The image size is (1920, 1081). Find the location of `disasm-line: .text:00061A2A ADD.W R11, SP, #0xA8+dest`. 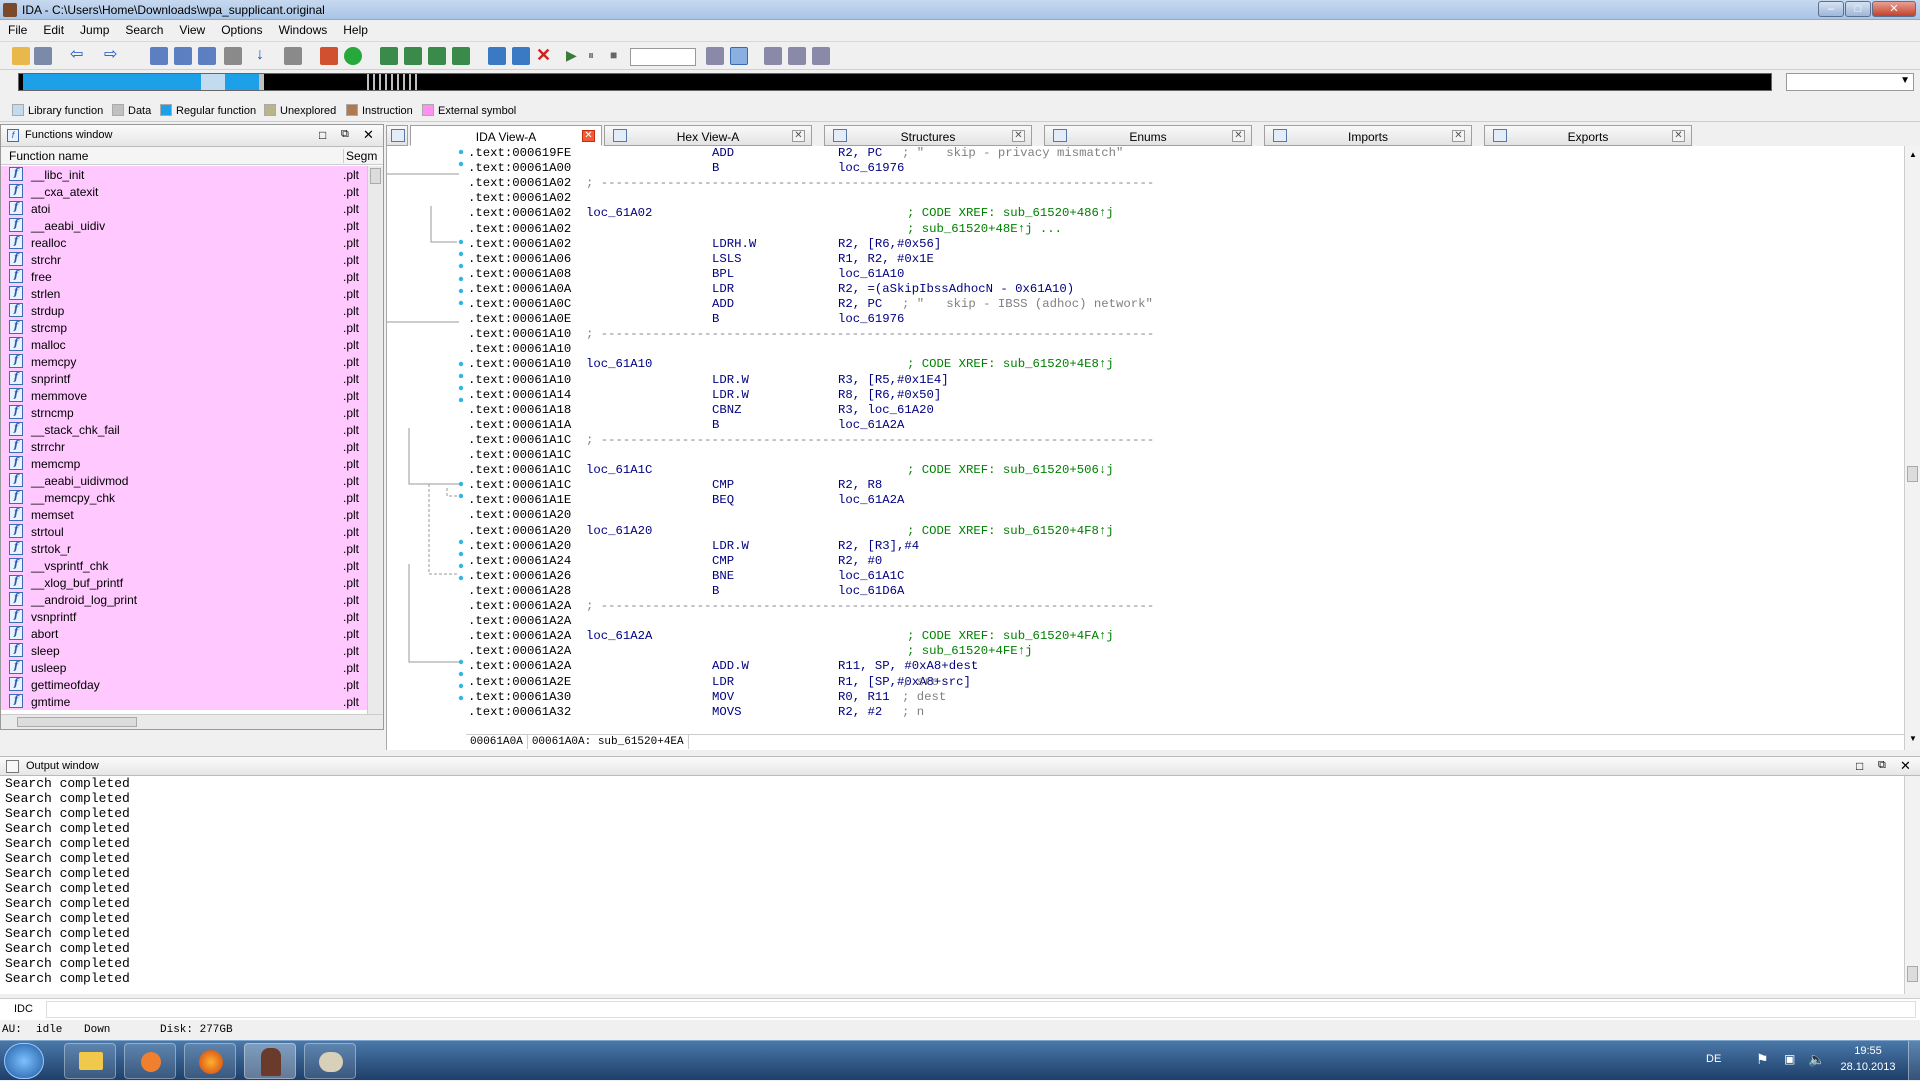

disasm-line: .text:00061A2A ADD.W R11, SP, #0xA8+dest is located at coordinates (723, 666).